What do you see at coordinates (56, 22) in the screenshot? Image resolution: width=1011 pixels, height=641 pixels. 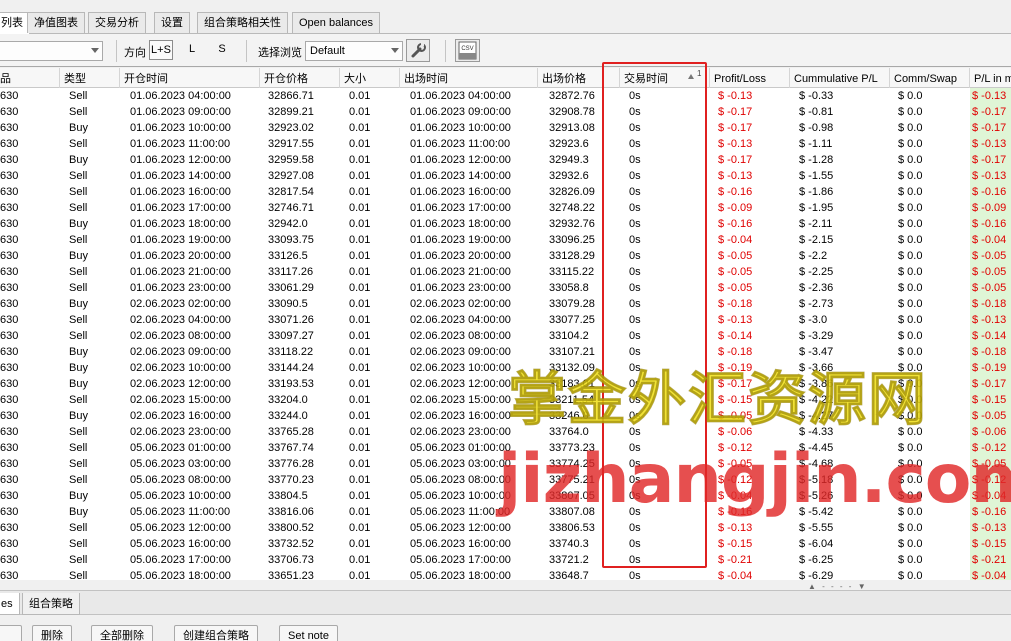 I see `tab-equity-chart: 净值图表` at bounding box center [56, 22].